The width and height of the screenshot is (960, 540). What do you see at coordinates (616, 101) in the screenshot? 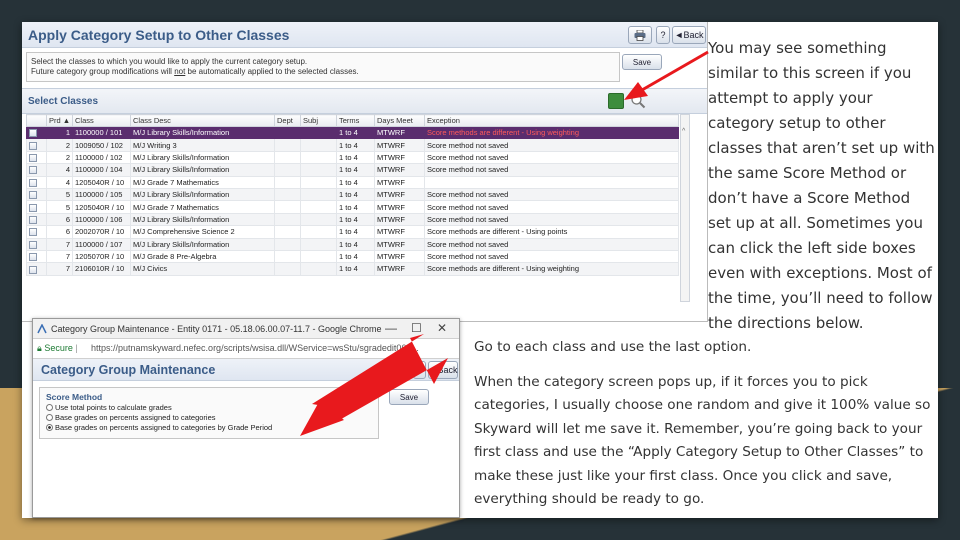
I see `export-excel-icon` at bounding box center [616, 101].